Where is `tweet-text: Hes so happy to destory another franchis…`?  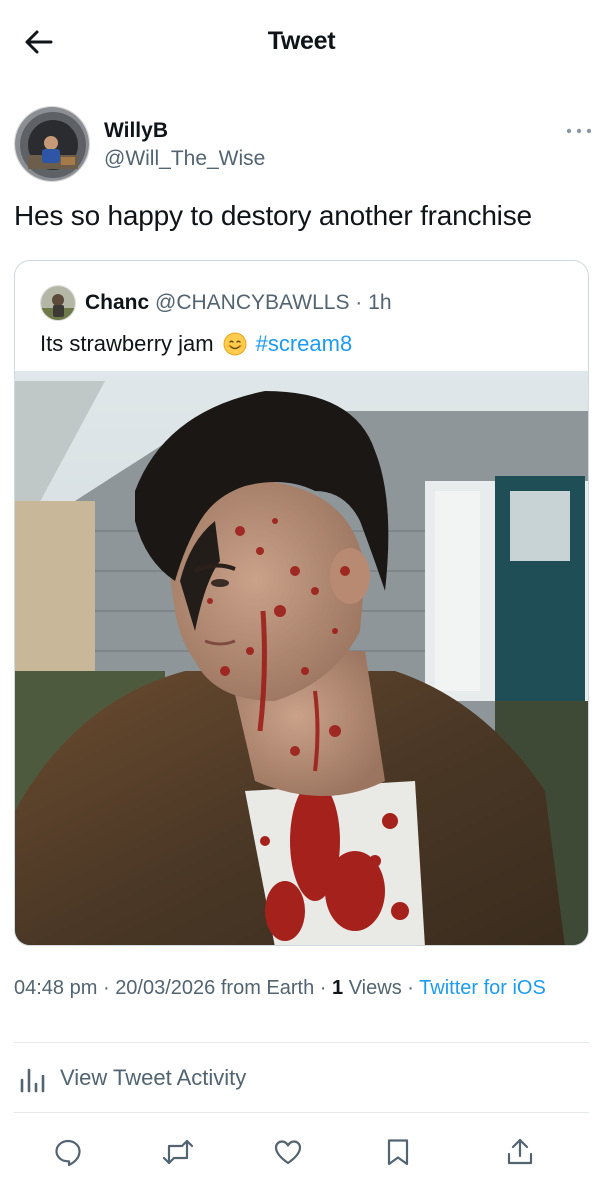 tweet-text: Hes so happy to destory another franchis… is located at coordinates (273, 215).